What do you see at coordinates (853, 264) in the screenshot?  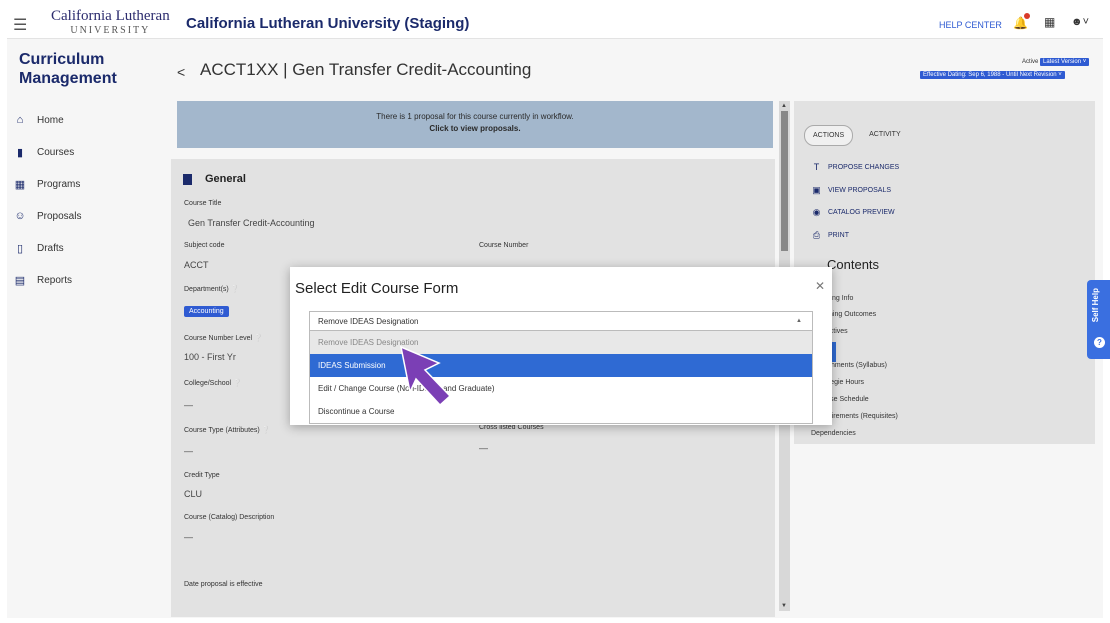 I see `contents-heading: Contents` at bounding box center [853, 264].